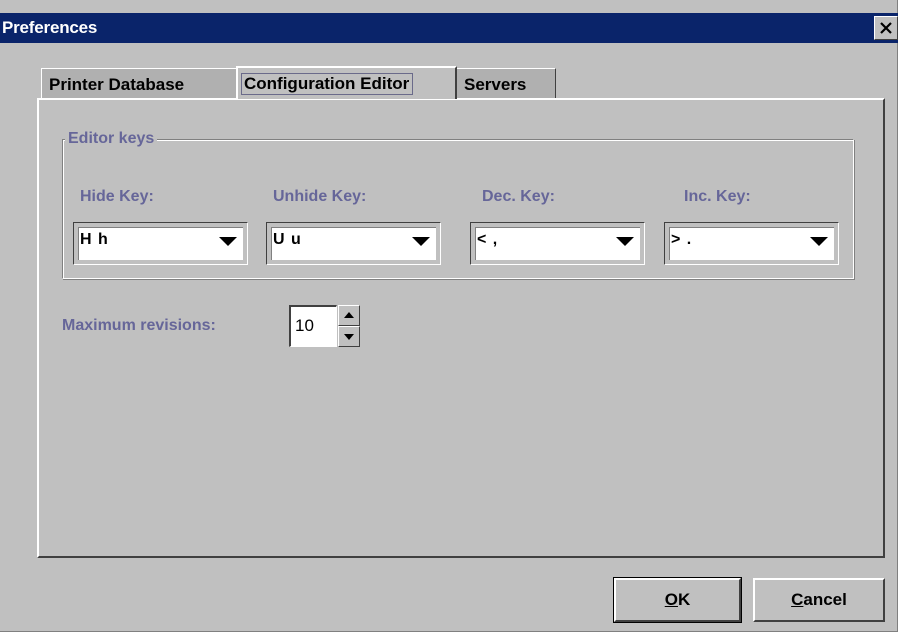 Image resolution: width=898 pixels, height=632 pixels. Describe the element at coordinates (50, 27) in the screenshot. I see `window-title: Preferences` at that location.